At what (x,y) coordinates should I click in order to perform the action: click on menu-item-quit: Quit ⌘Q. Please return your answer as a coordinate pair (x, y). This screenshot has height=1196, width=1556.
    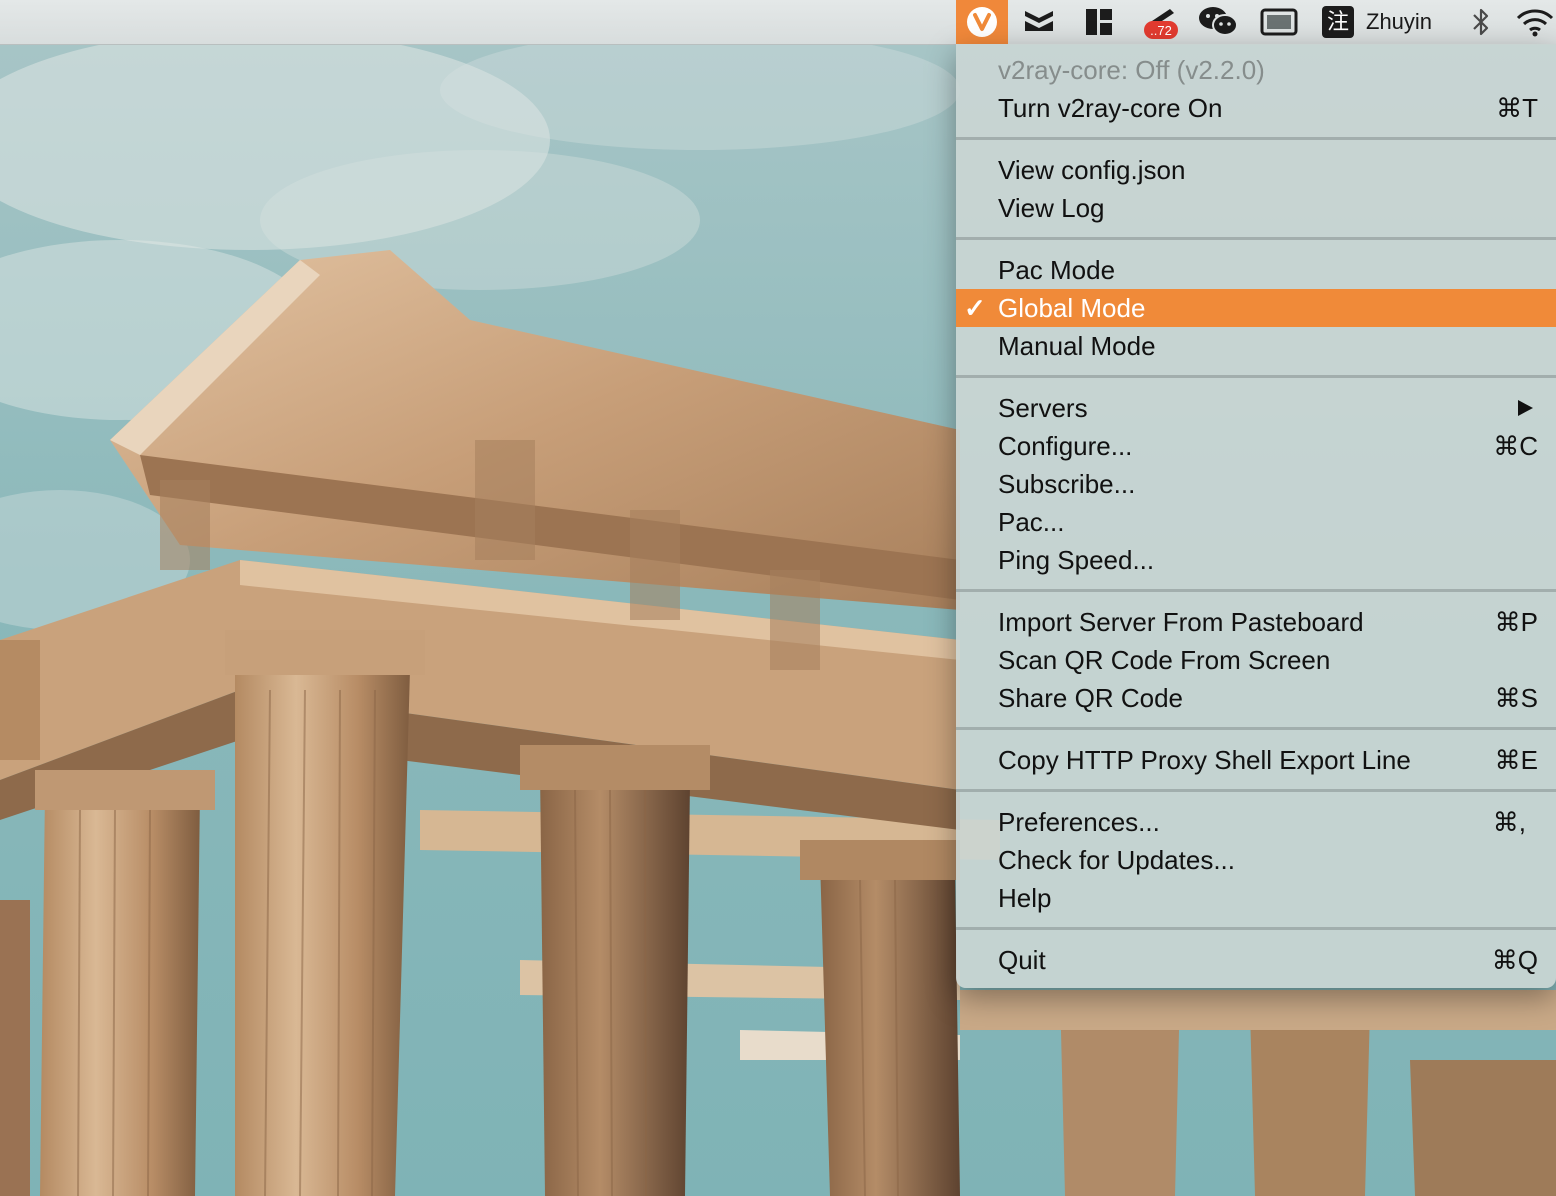
    Looking at the image, I should click on (1256, 960).